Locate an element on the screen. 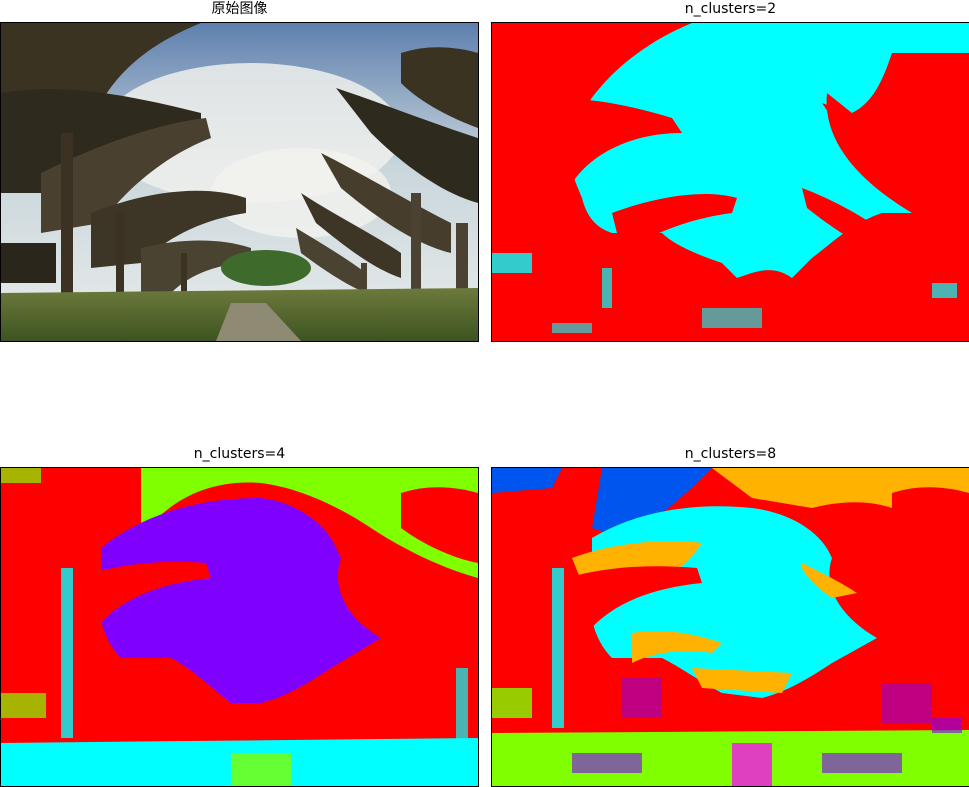 This screenshot has width=969, height=787. panel-title-k8: n_clusters=8 is located at coordinates (730, 454).